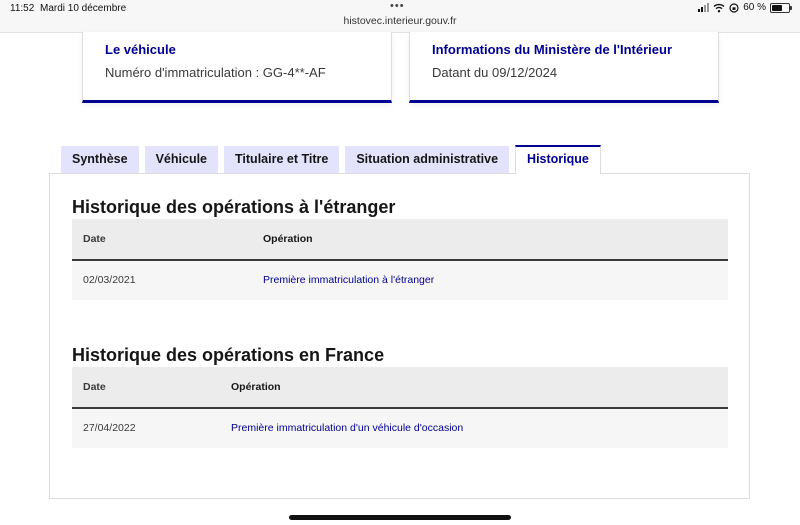 The image size is (800, 525). What do you see at coordinates (234, 207) in the screenshot?
I see `section-title-etranger: Historique des opérations à l'étranger` at bounding box center [234, 207].